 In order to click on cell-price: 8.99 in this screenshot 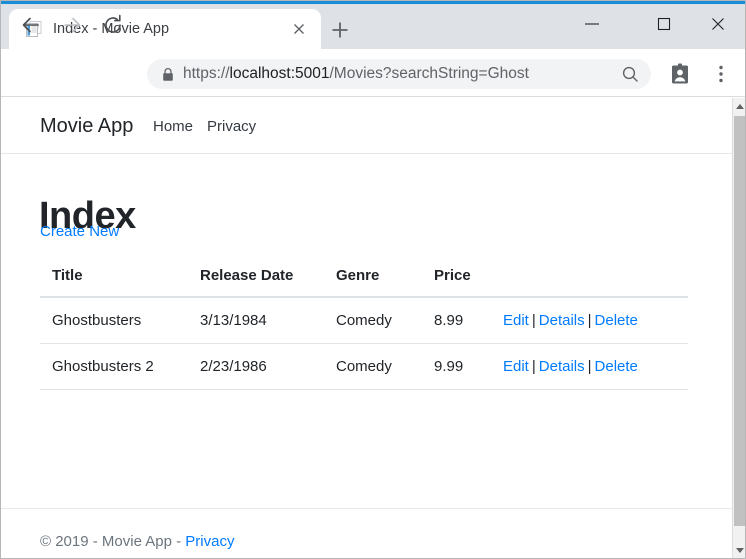, I will do `click(449, 320)`.